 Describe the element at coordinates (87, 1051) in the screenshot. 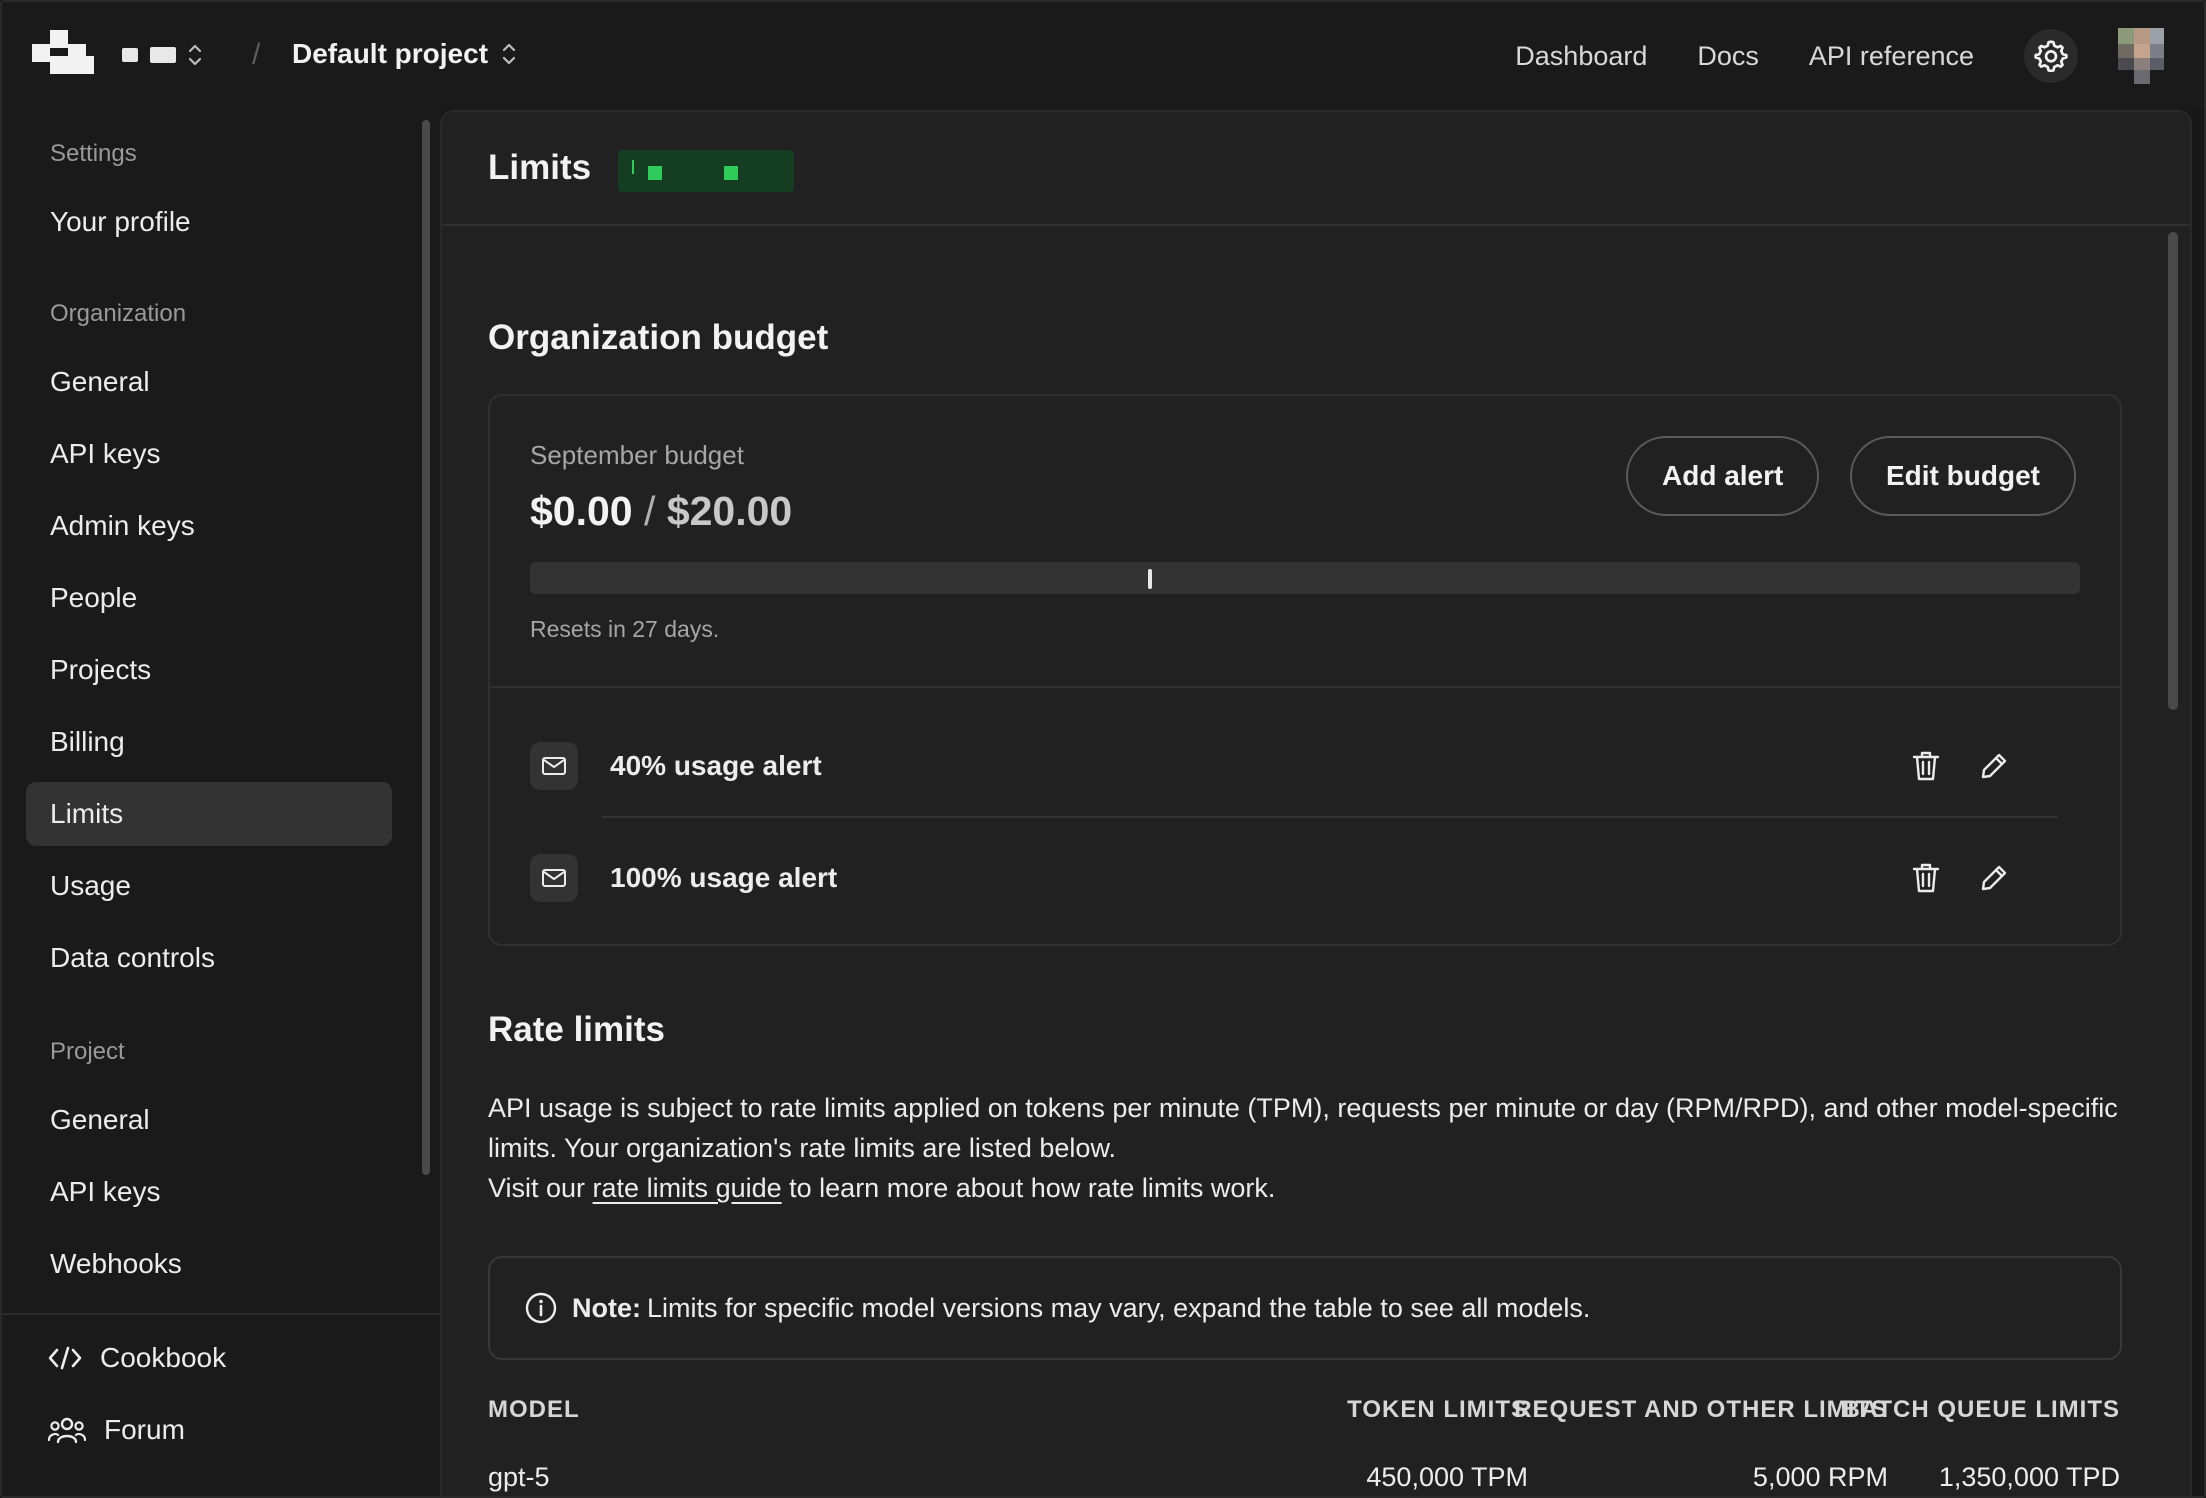

I see `sidebar-section-project: Project` at that location.